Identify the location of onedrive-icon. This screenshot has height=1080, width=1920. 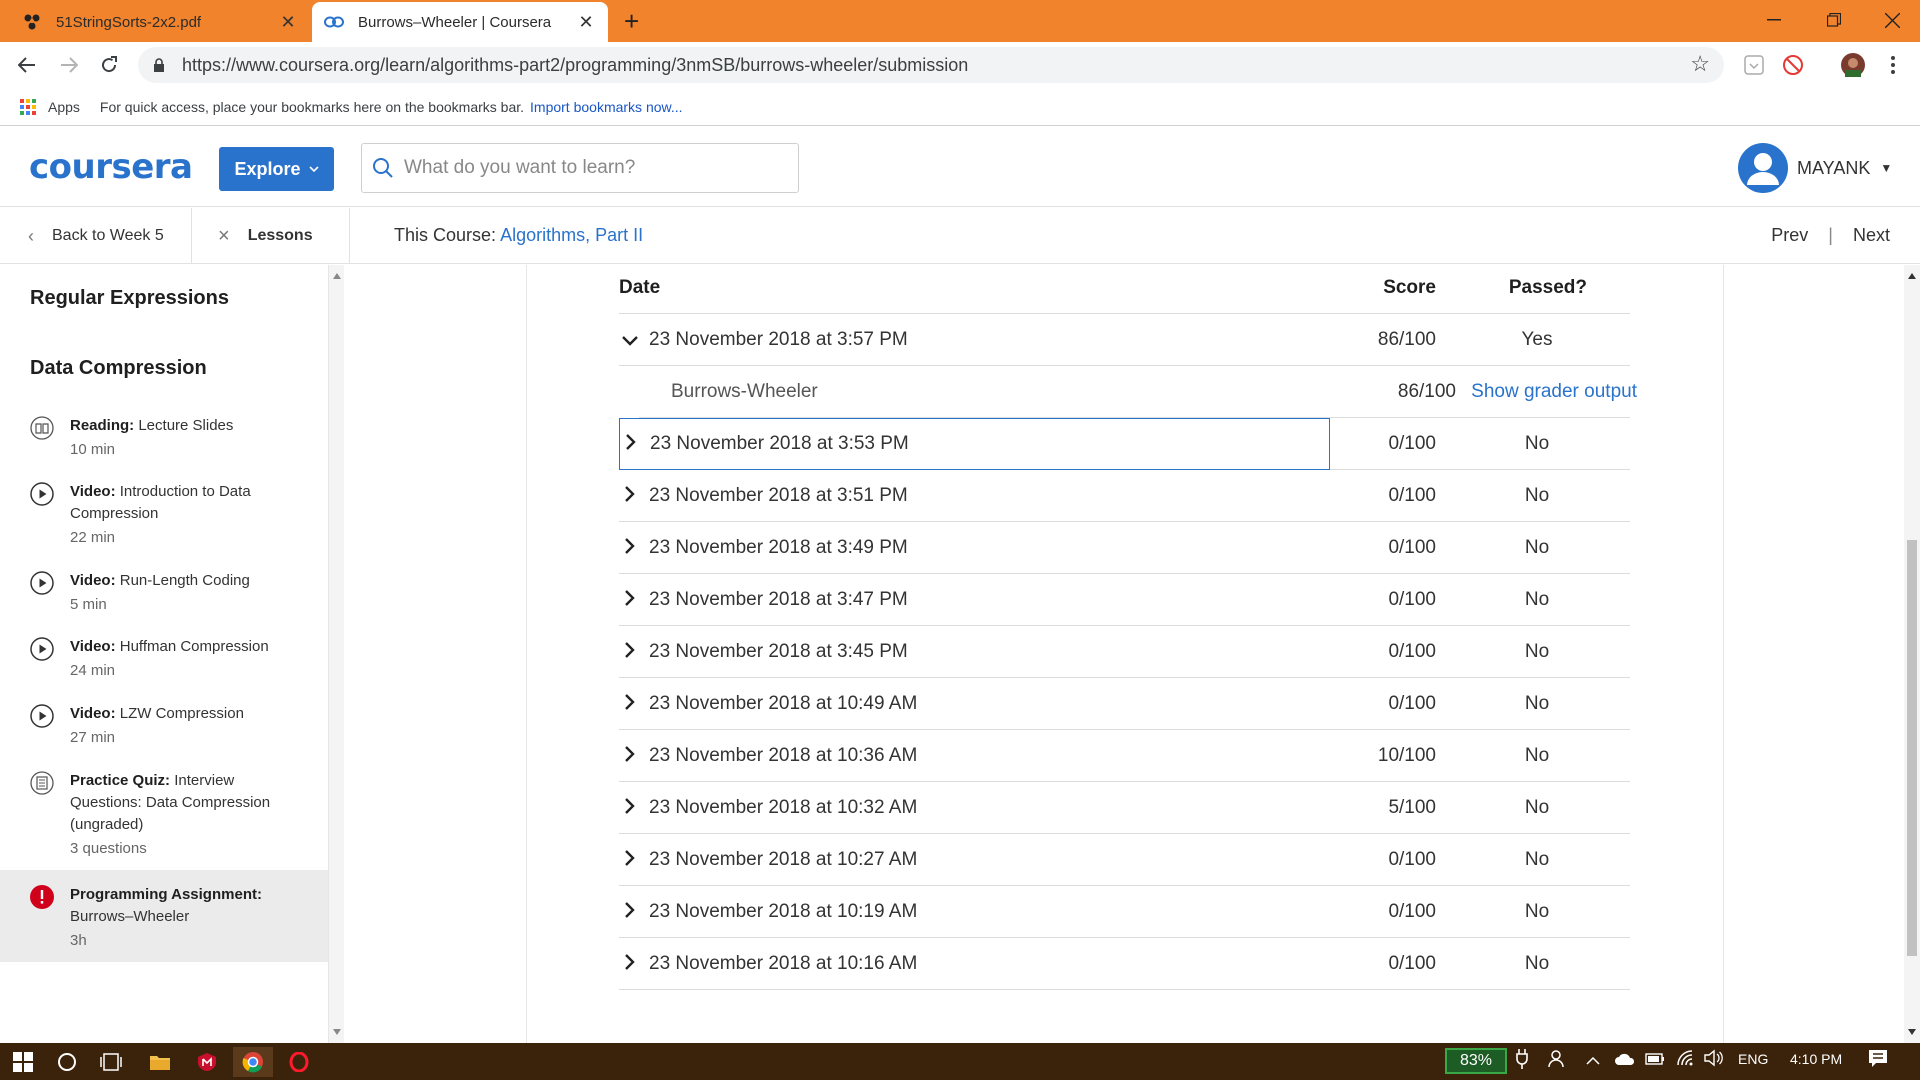
(1625, 1060).